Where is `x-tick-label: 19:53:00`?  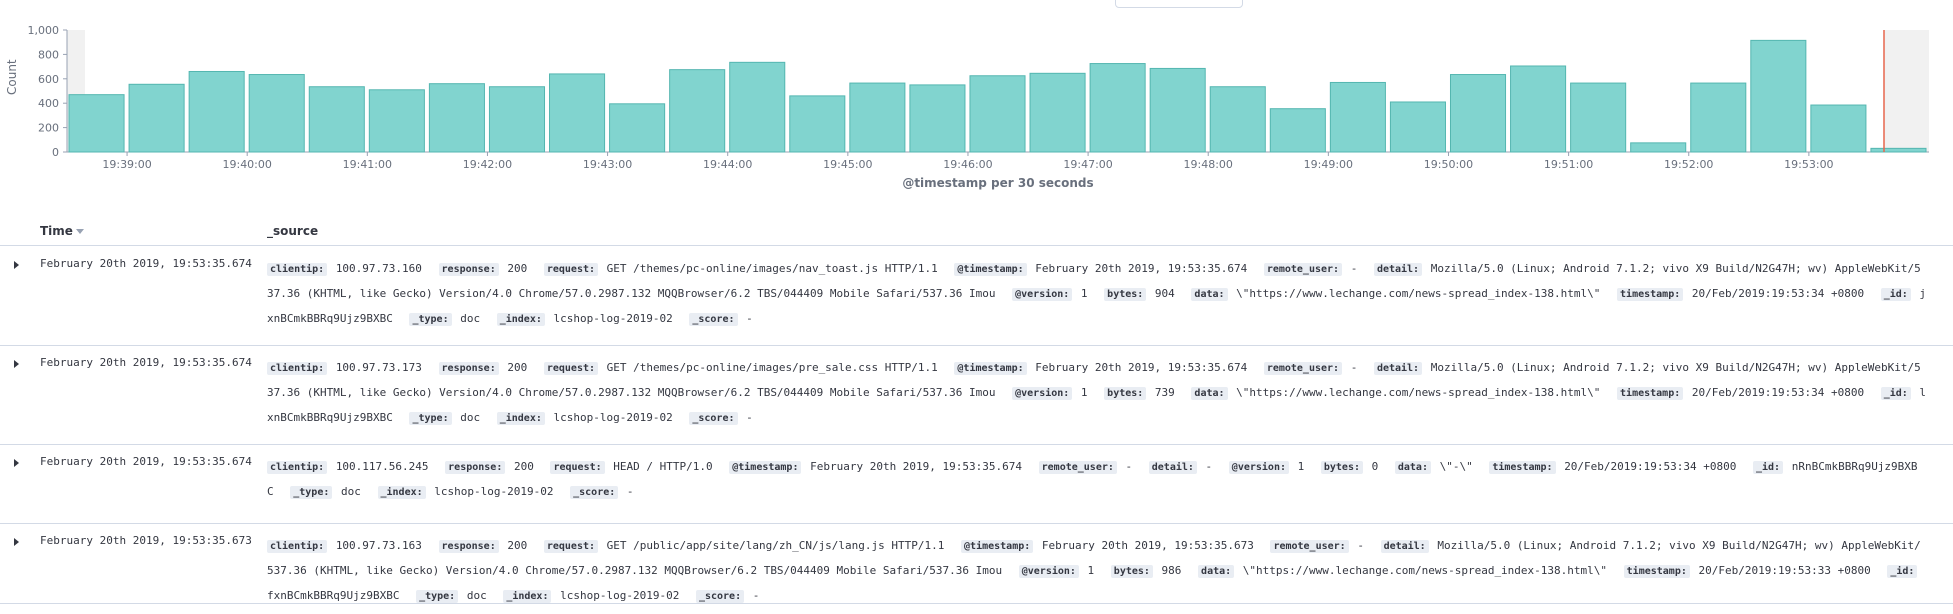
x-tick-label: 19:53:00 is located at coordinates (1808, 164).